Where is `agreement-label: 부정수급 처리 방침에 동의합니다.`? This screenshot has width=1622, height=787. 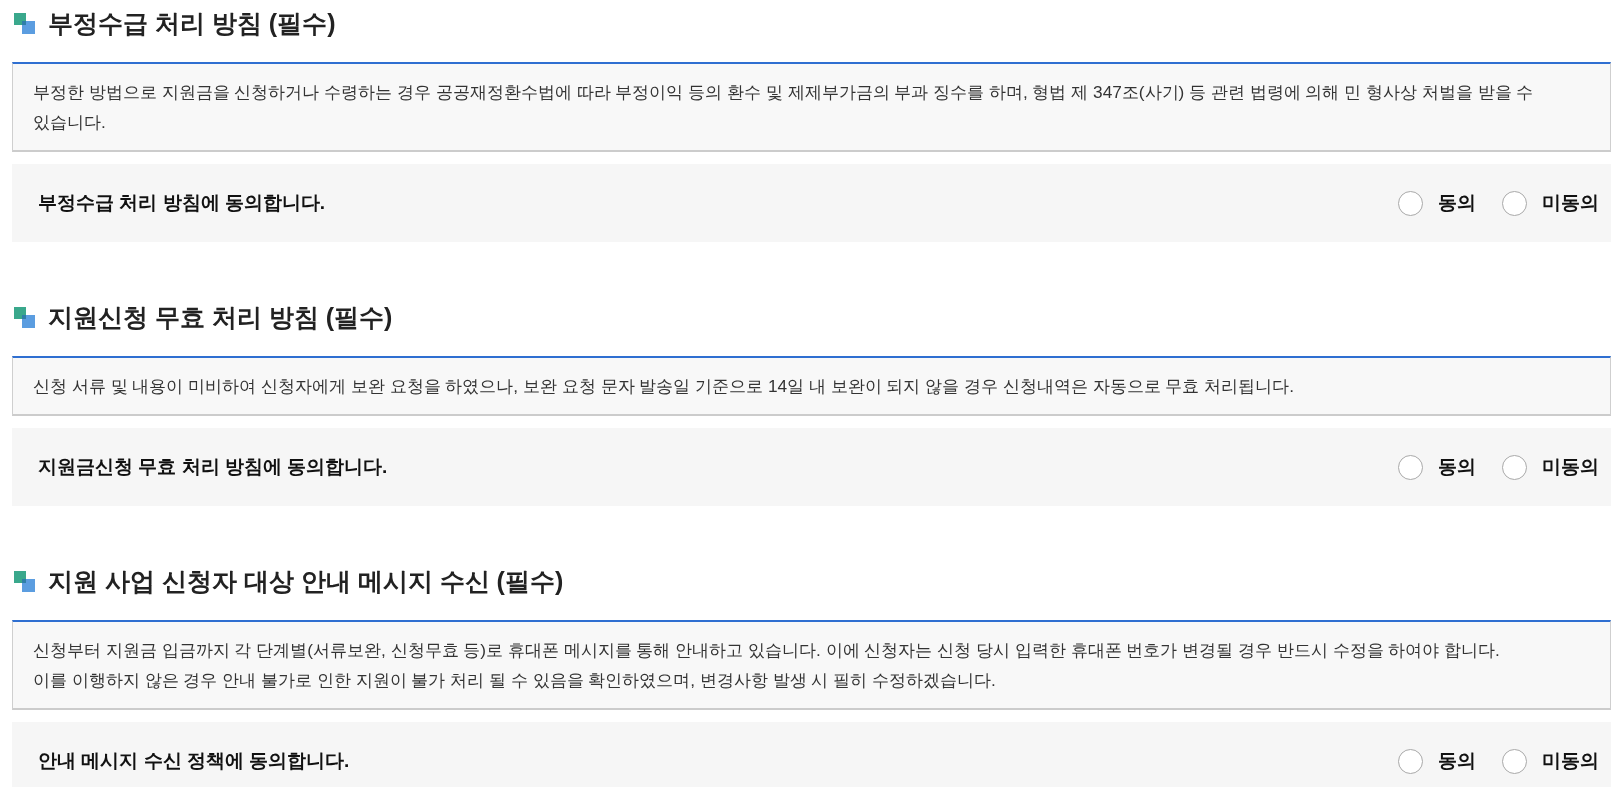
agreement-label: 부정수급 처리 방침에 동의합니다. is located at coordinates (182, 202).